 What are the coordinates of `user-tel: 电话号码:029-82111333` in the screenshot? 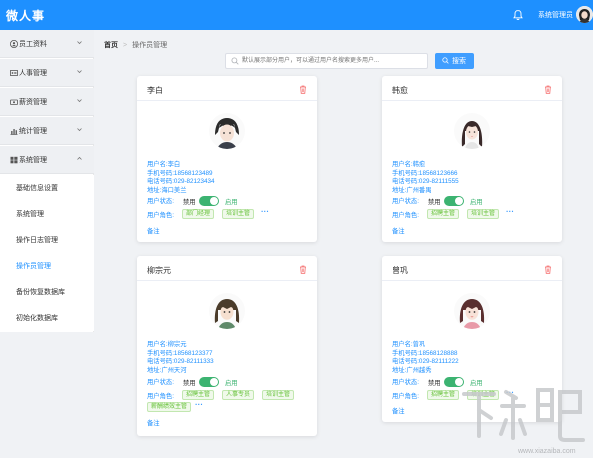 It's located at (180, 361).